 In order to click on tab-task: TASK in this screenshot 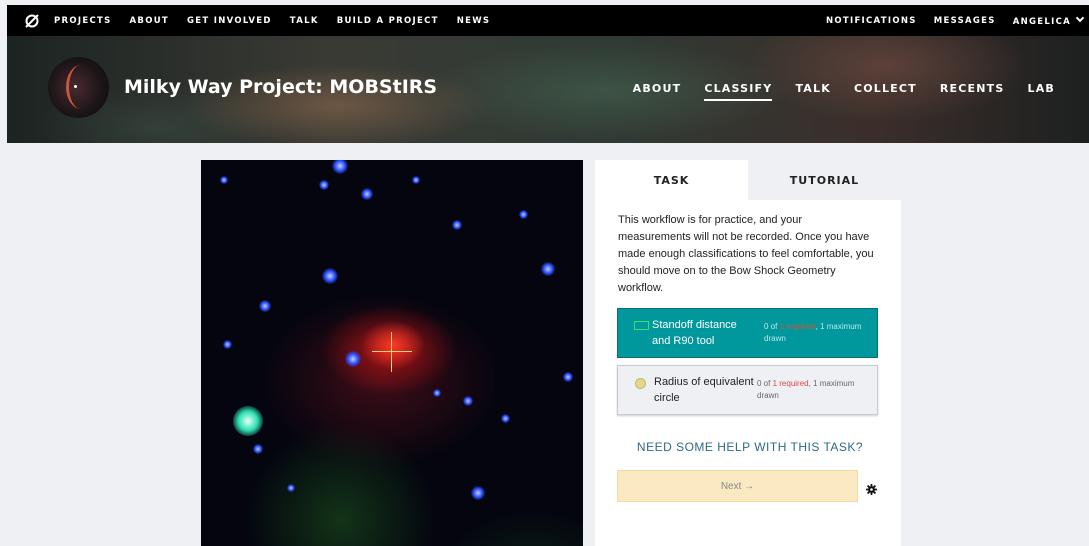, I will do `click(671, 180)`.